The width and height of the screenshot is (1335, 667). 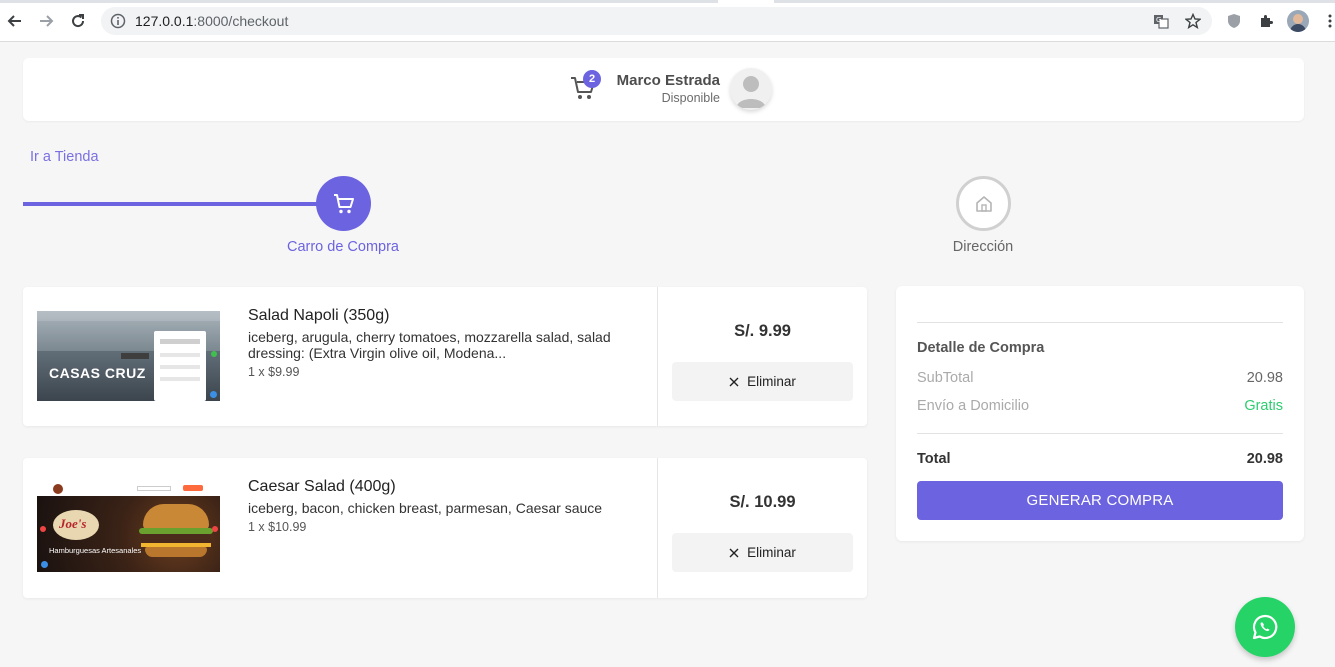 I want to click on step-address-label: Dirección, so click(x=983, y=247).